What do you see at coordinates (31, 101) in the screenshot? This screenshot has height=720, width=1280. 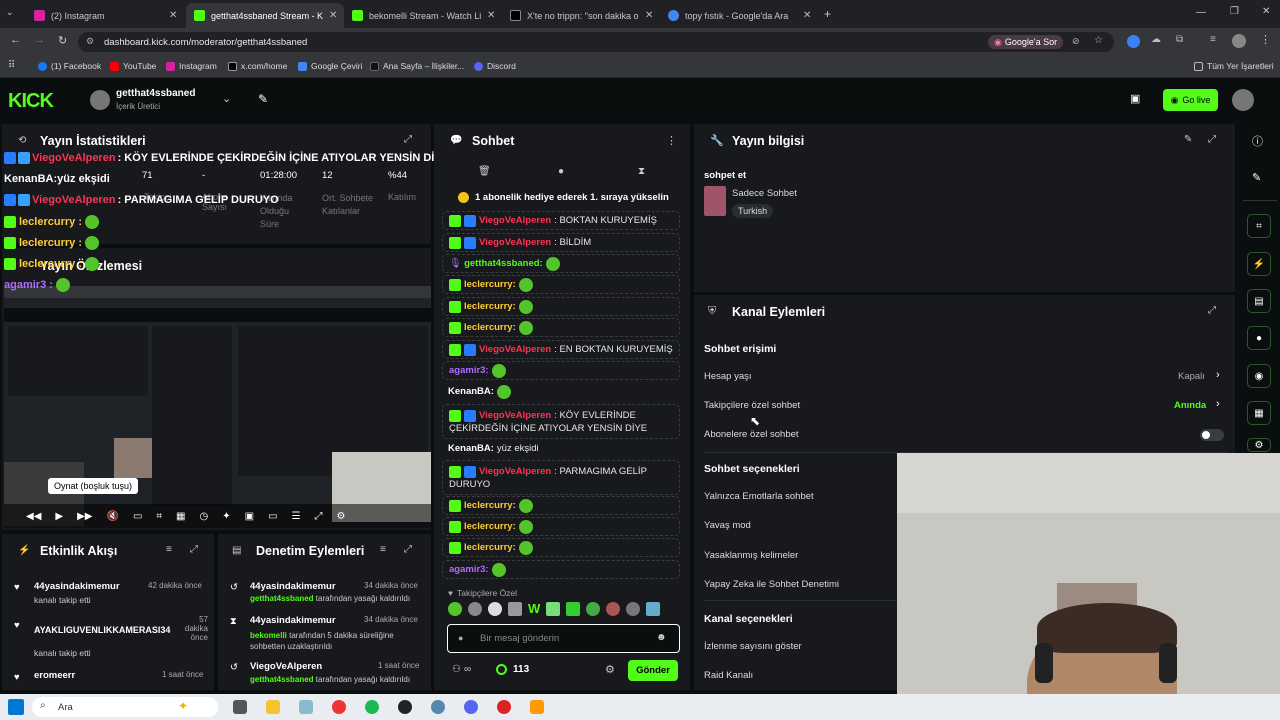 I see `kick-logo: KICK` at bounding box center [31, 101].